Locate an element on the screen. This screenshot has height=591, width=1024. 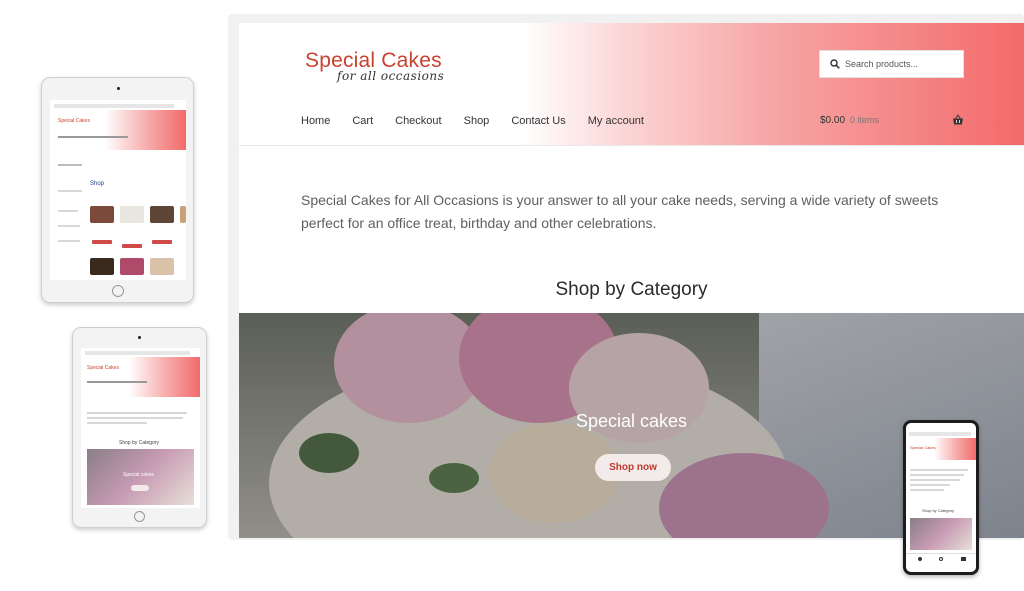
cart-total: $0.00 is located at coordinates (833, 120).